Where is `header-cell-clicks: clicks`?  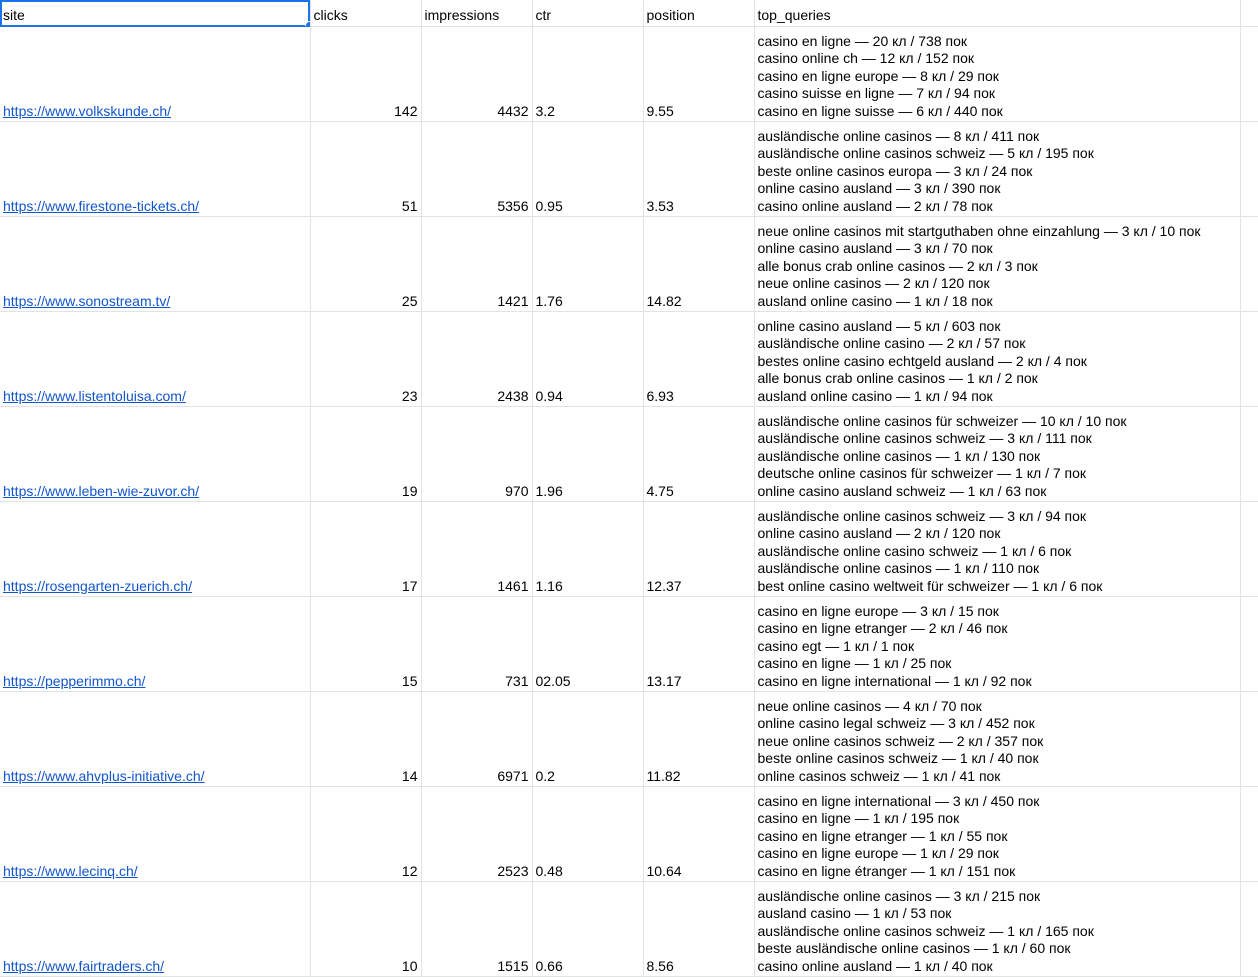
header-cell-clicks: clicks is located at coordinates (366, 13).